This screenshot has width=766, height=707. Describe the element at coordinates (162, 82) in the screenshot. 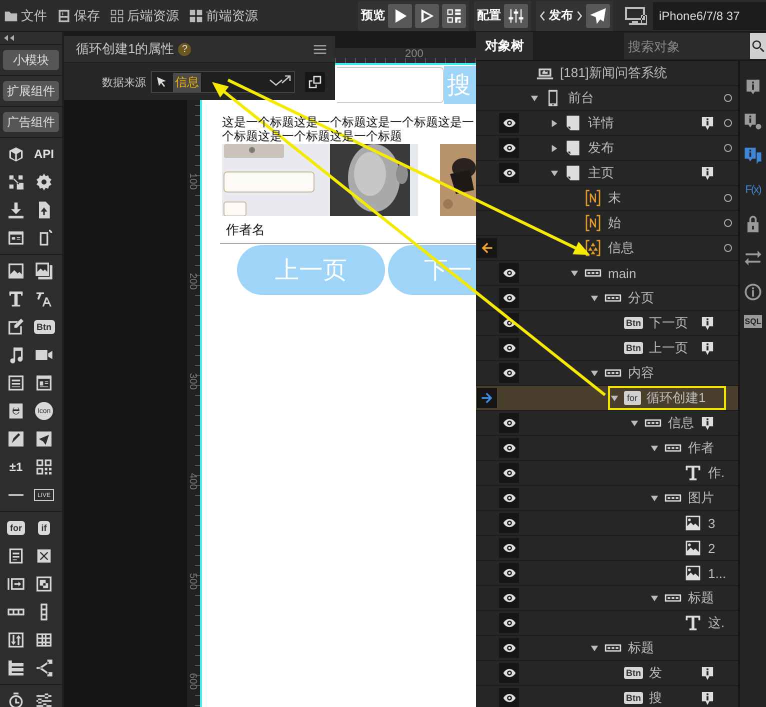

I see `cursor-icon` at that location.